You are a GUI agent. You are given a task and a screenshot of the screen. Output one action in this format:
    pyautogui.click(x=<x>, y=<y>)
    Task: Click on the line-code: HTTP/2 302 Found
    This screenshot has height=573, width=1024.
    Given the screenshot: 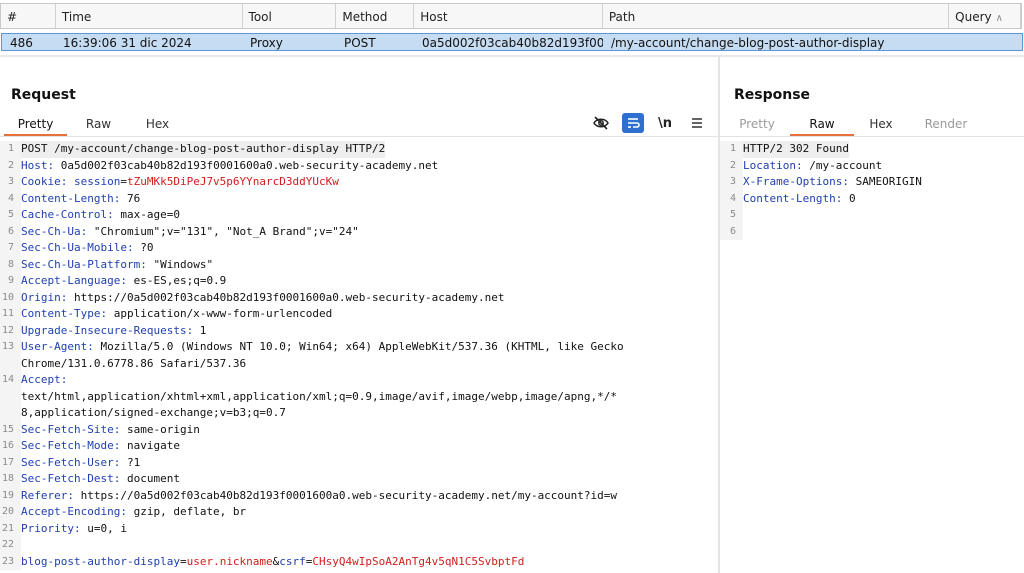 What is the action you would take?
    pyautogui.click(x=796, y=149)
    